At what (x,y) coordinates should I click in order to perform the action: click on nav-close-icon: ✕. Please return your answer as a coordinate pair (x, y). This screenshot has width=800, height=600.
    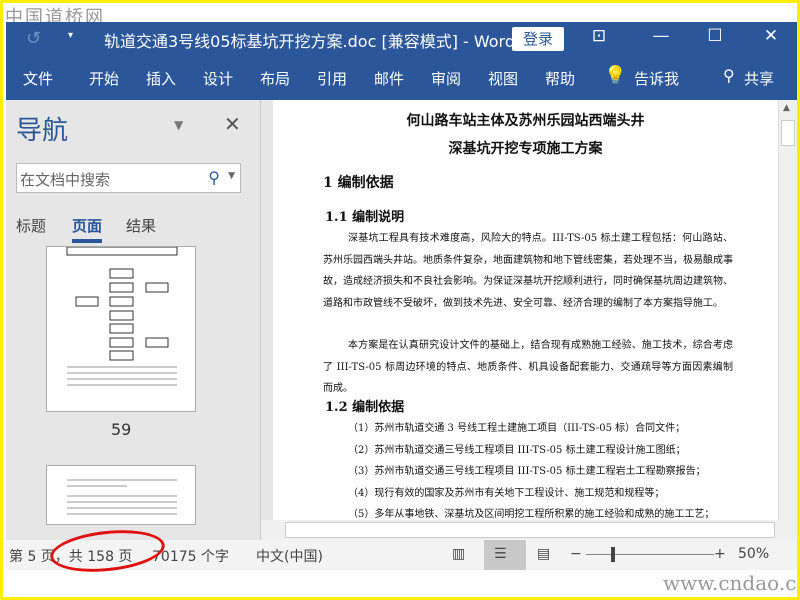
    Looking at the image, I should click on (232, 124).